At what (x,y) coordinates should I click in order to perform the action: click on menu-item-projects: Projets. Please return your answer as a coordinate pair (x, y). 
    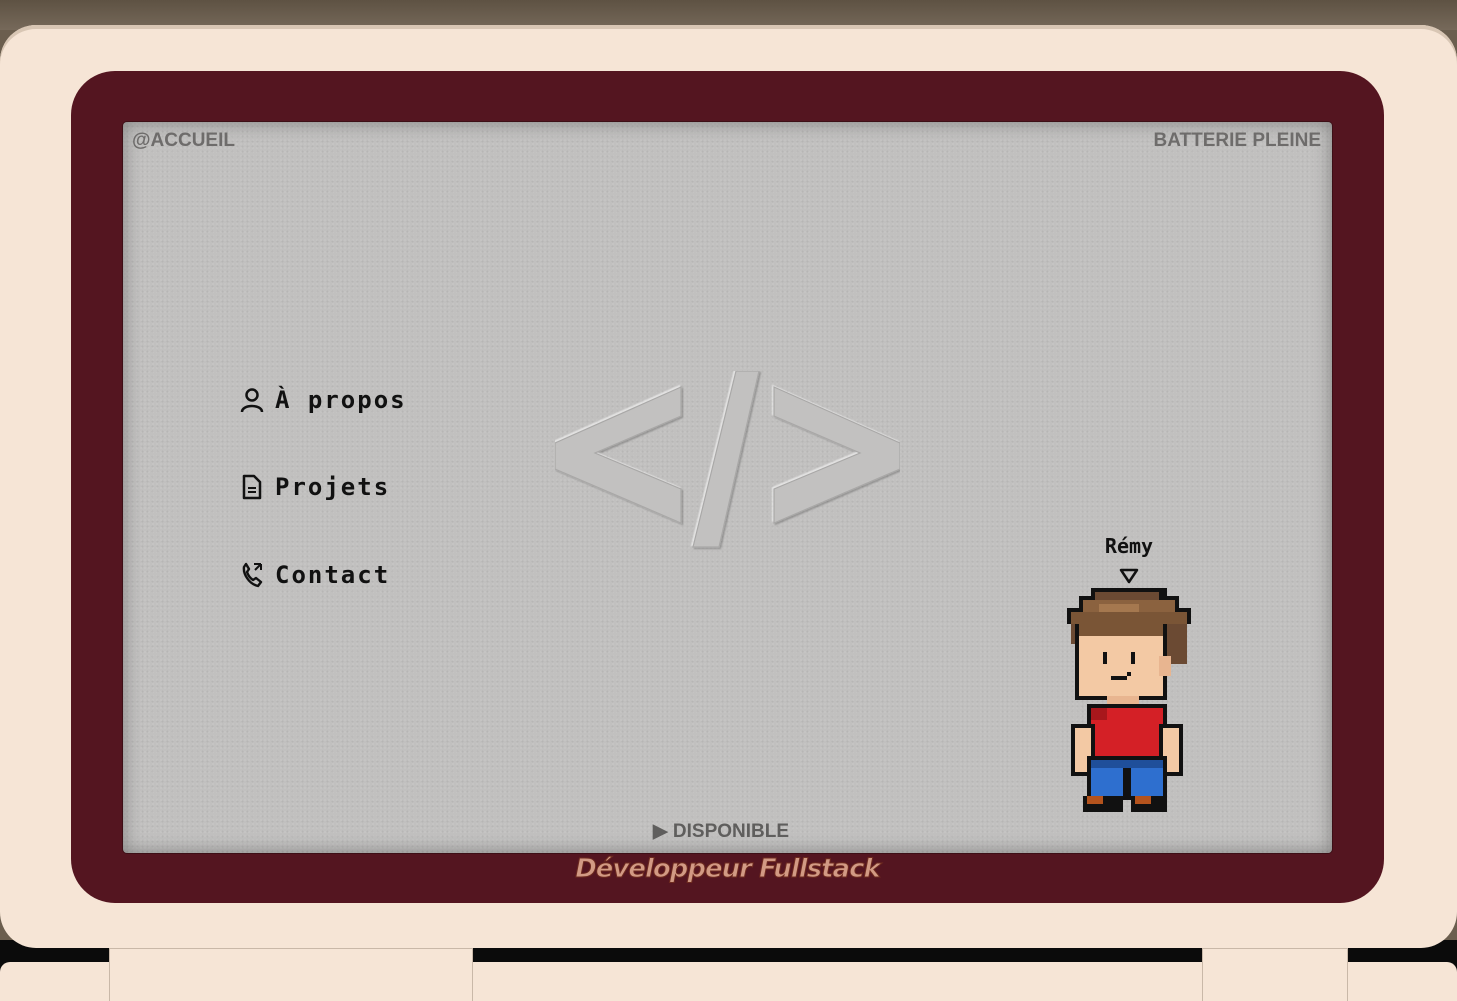
    Looking at the image, I should click on (314, 487).